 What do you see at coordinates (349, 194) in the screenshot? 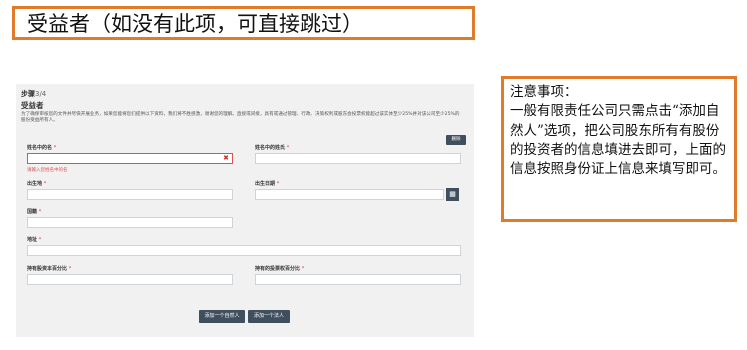
I see `birthdate-input` at bounding box center [349, 194].